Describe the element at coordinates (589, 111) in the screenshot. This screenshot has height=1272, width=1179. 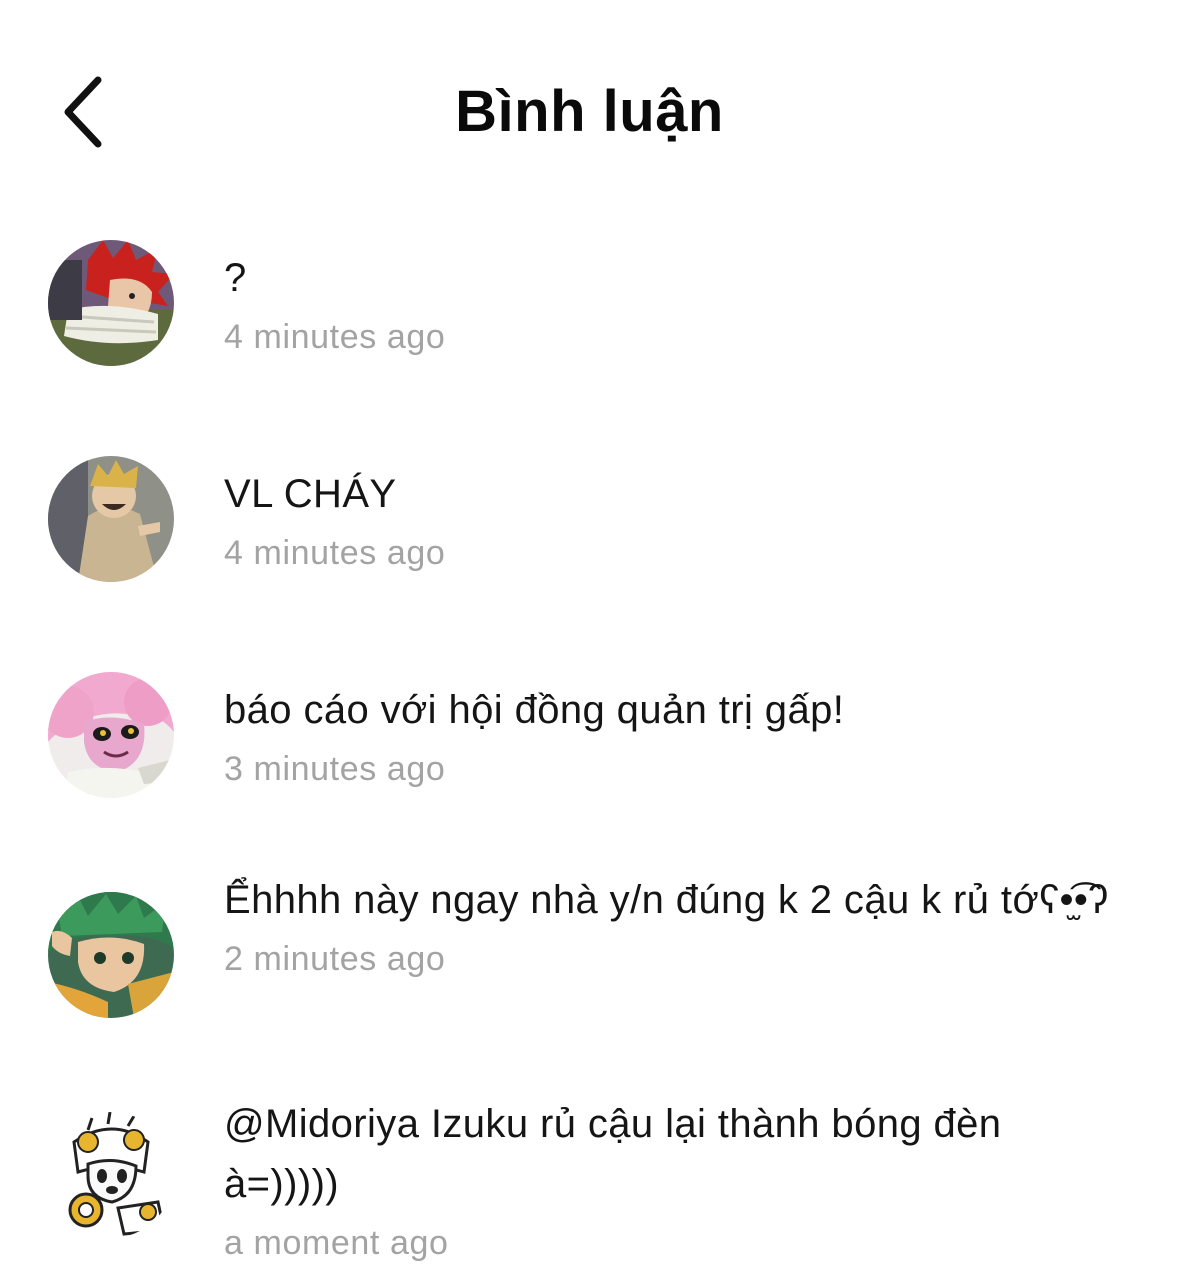
I see `page-title: Bình luận` at that location.